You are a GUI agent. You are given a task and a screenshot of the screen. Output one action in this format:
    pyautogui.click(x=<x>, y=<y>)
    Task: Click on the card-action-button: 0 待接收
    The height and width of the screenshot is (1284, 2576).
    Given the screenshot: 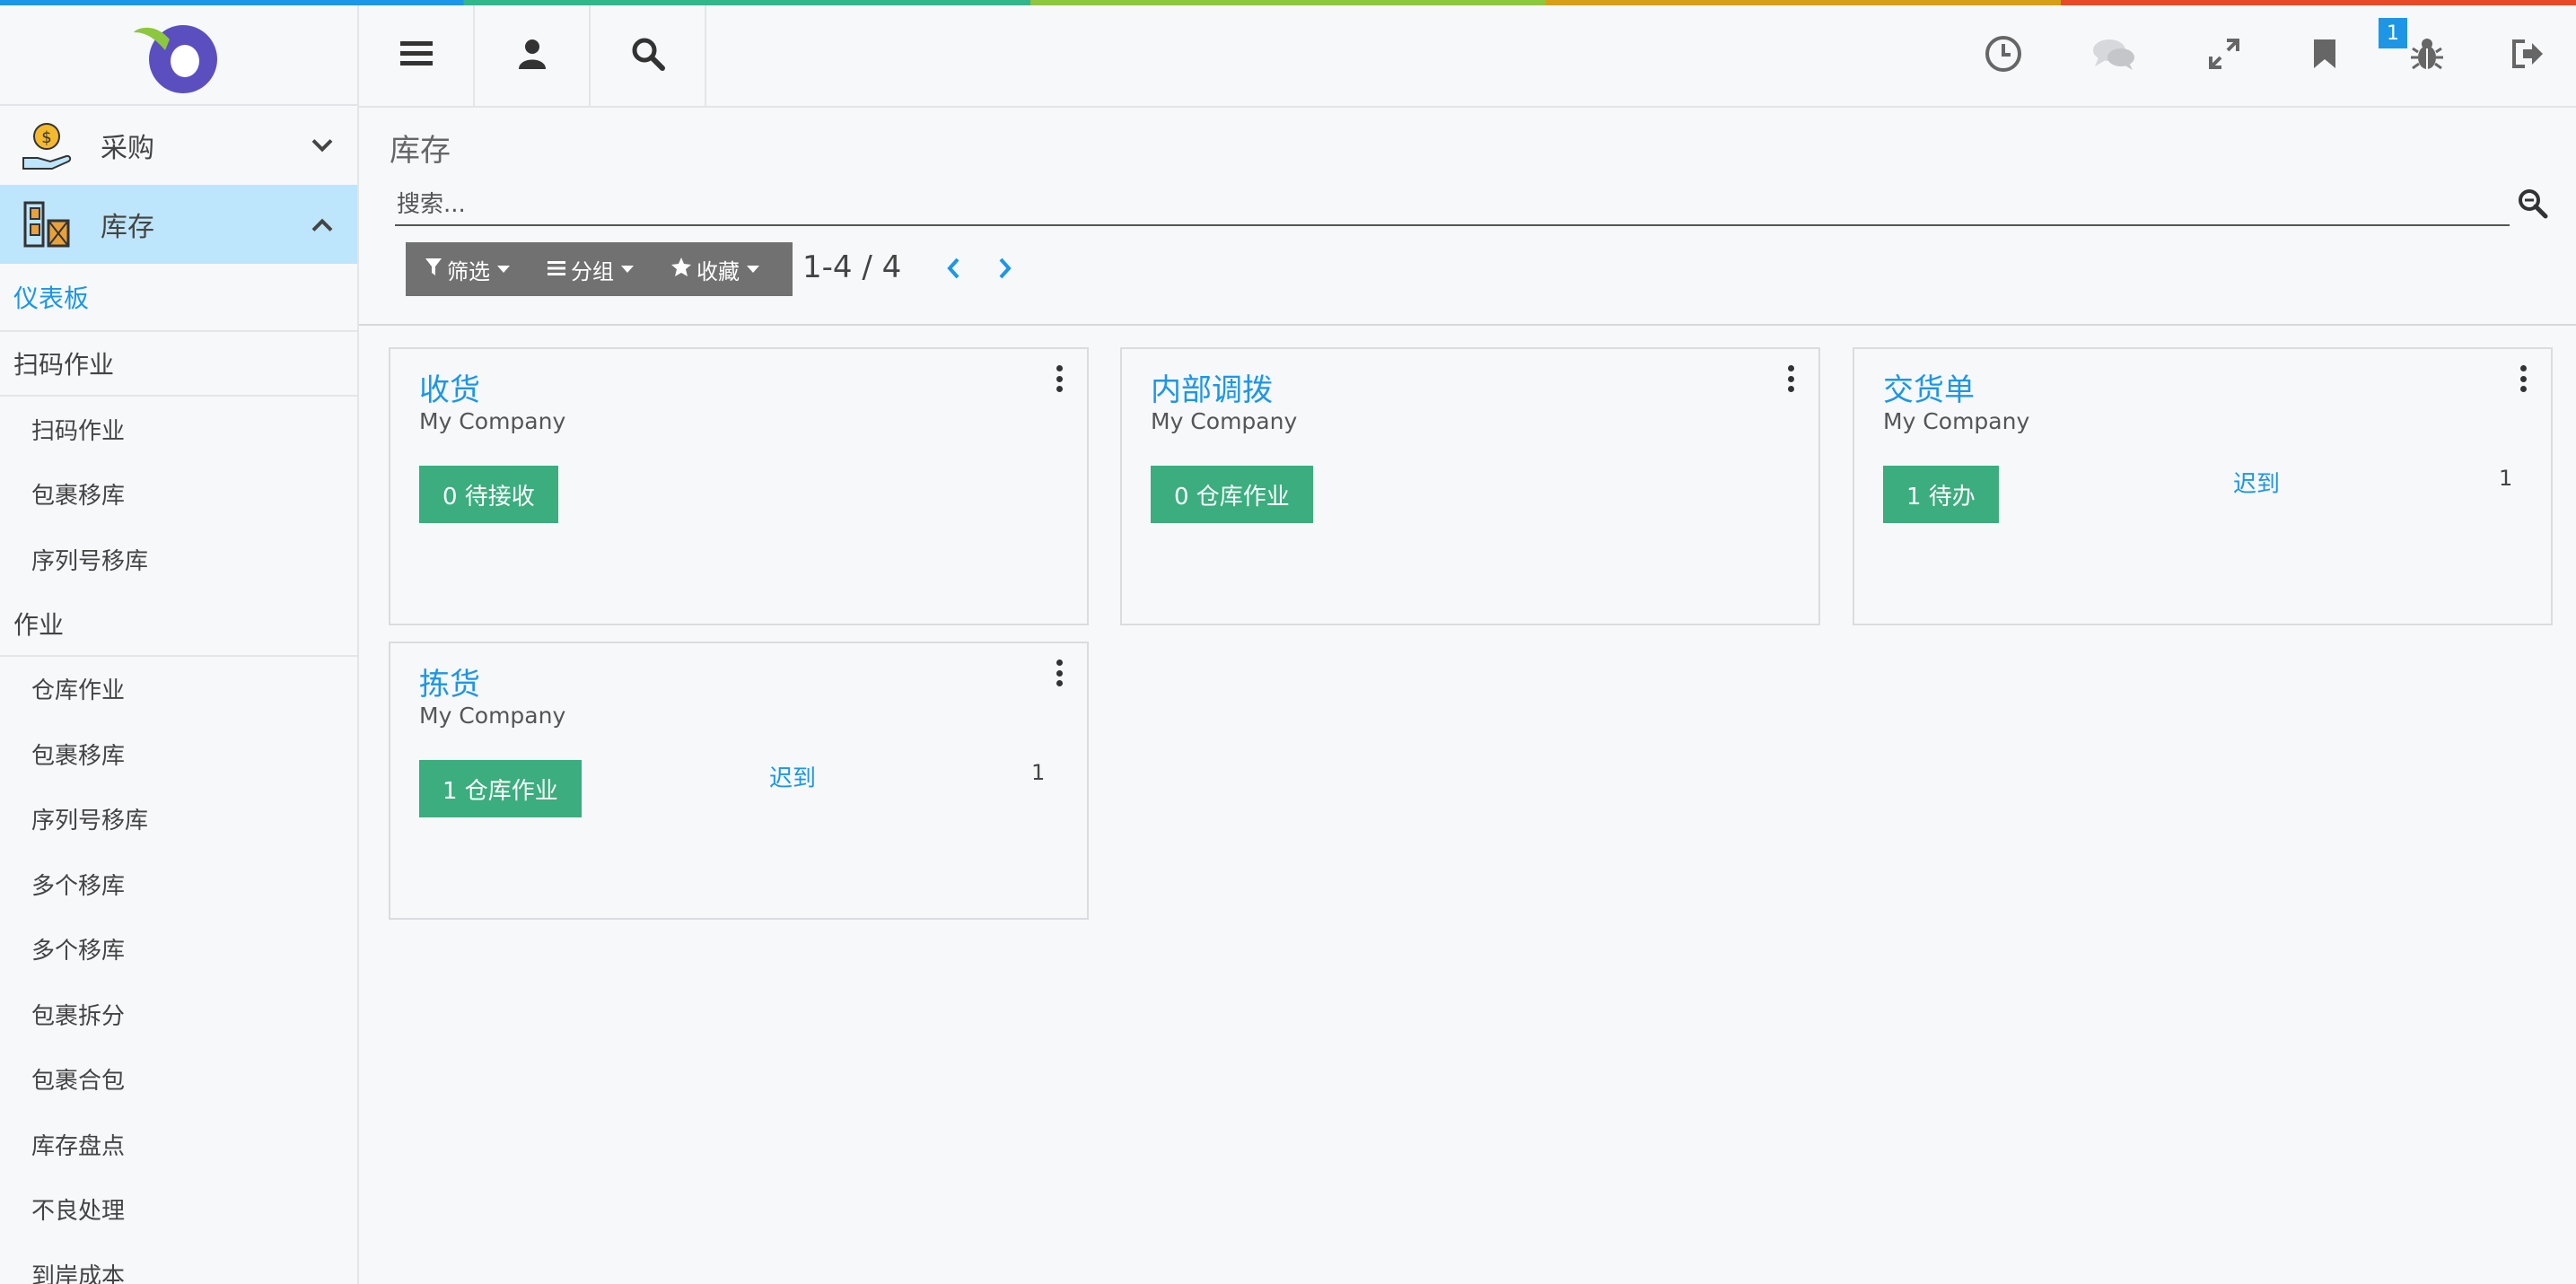 What is the action you would take?
    pyautogui.click(x=489, y=494)
    